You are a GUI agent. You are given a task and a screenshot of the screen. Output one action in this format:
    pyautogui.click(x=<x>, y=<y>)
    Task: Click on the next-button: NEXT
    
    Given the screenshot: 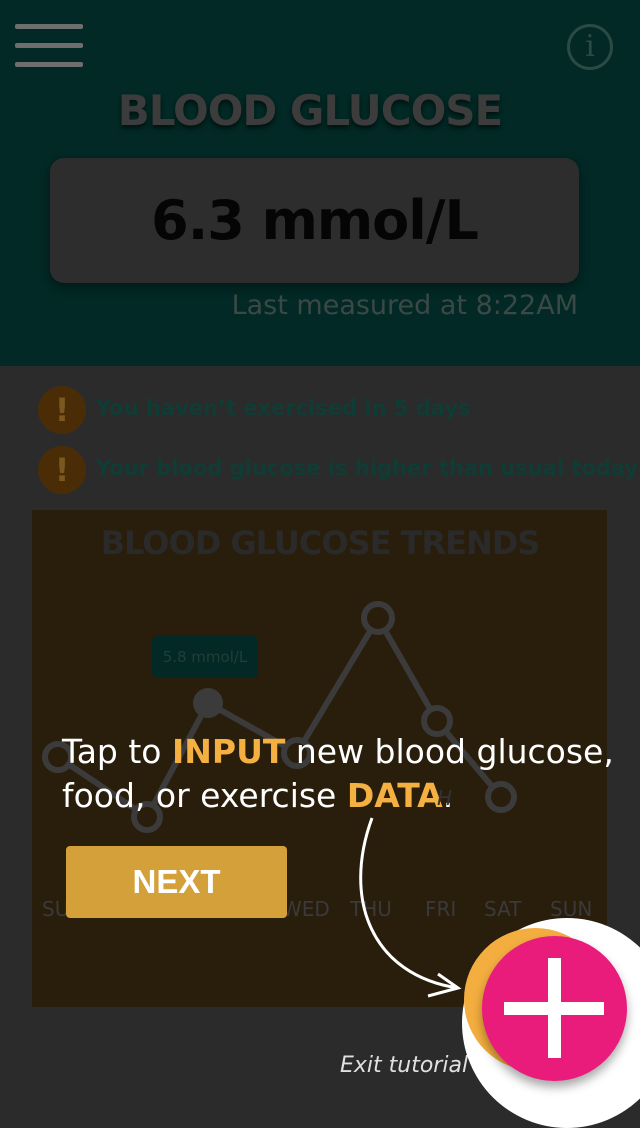 What is the action you would take?
    pyautogui.click(x=176, y=882)
    